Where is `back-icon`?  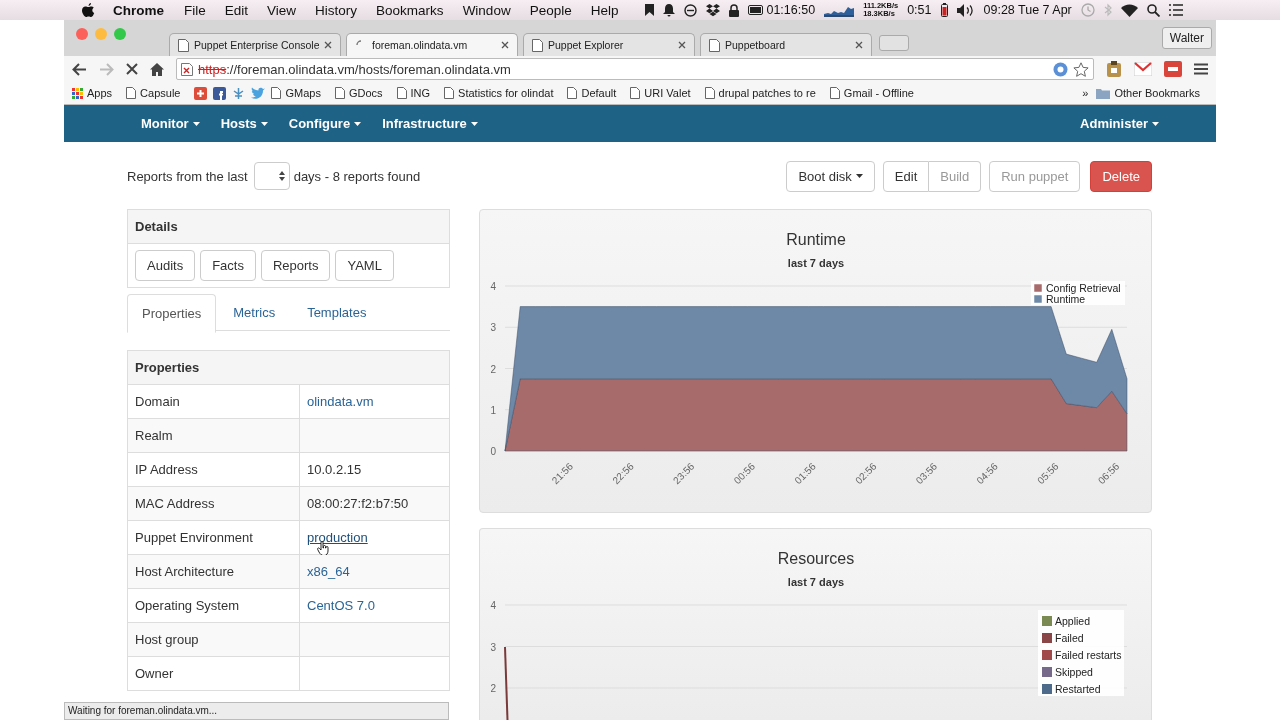
back-icon is located at coordinates (79, 69).